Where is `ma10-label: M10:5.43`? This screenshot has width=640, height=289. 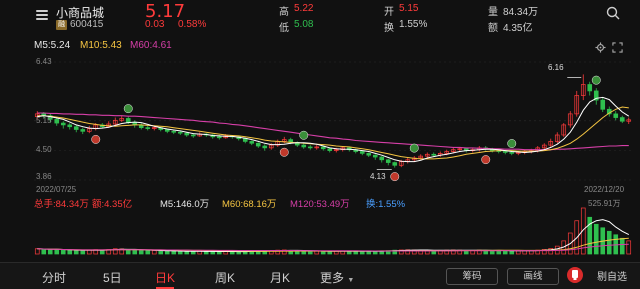 ma10-label: M10:5.43 is located at coordinates (101, 45).